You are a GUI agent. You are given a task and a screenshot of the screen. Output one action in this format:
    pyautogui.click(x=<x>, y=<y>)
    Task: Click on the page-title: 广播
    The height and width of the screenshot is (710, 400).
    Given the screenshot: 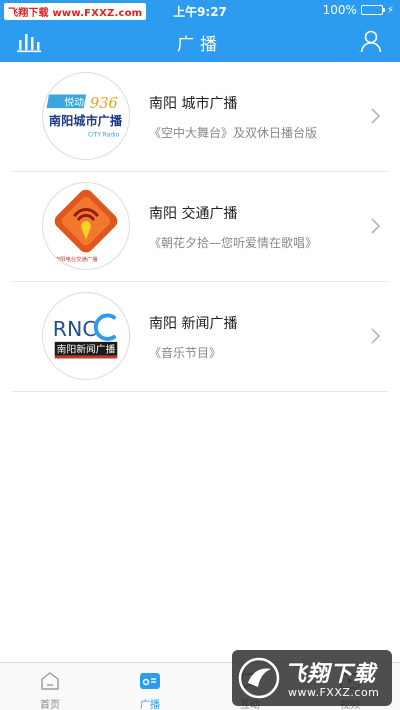 What is the action you would take?
    pyautogui.click(x=200, y=45)
    